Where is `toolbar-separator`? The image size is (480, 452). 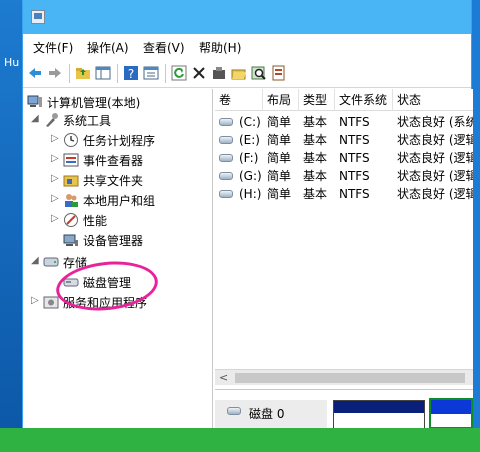 toolbar-separator is located at coordinates (69, 73).